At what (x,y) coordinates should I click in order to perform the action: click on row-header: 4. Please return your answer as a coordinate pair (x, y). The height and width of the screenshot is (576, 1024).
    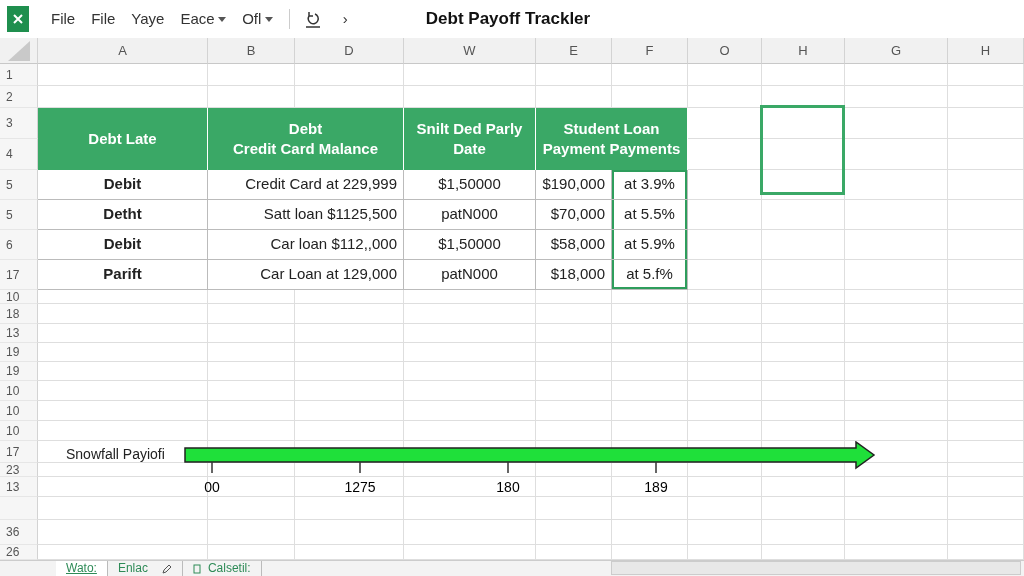
    Looking at the image, I should click on (19, 154).